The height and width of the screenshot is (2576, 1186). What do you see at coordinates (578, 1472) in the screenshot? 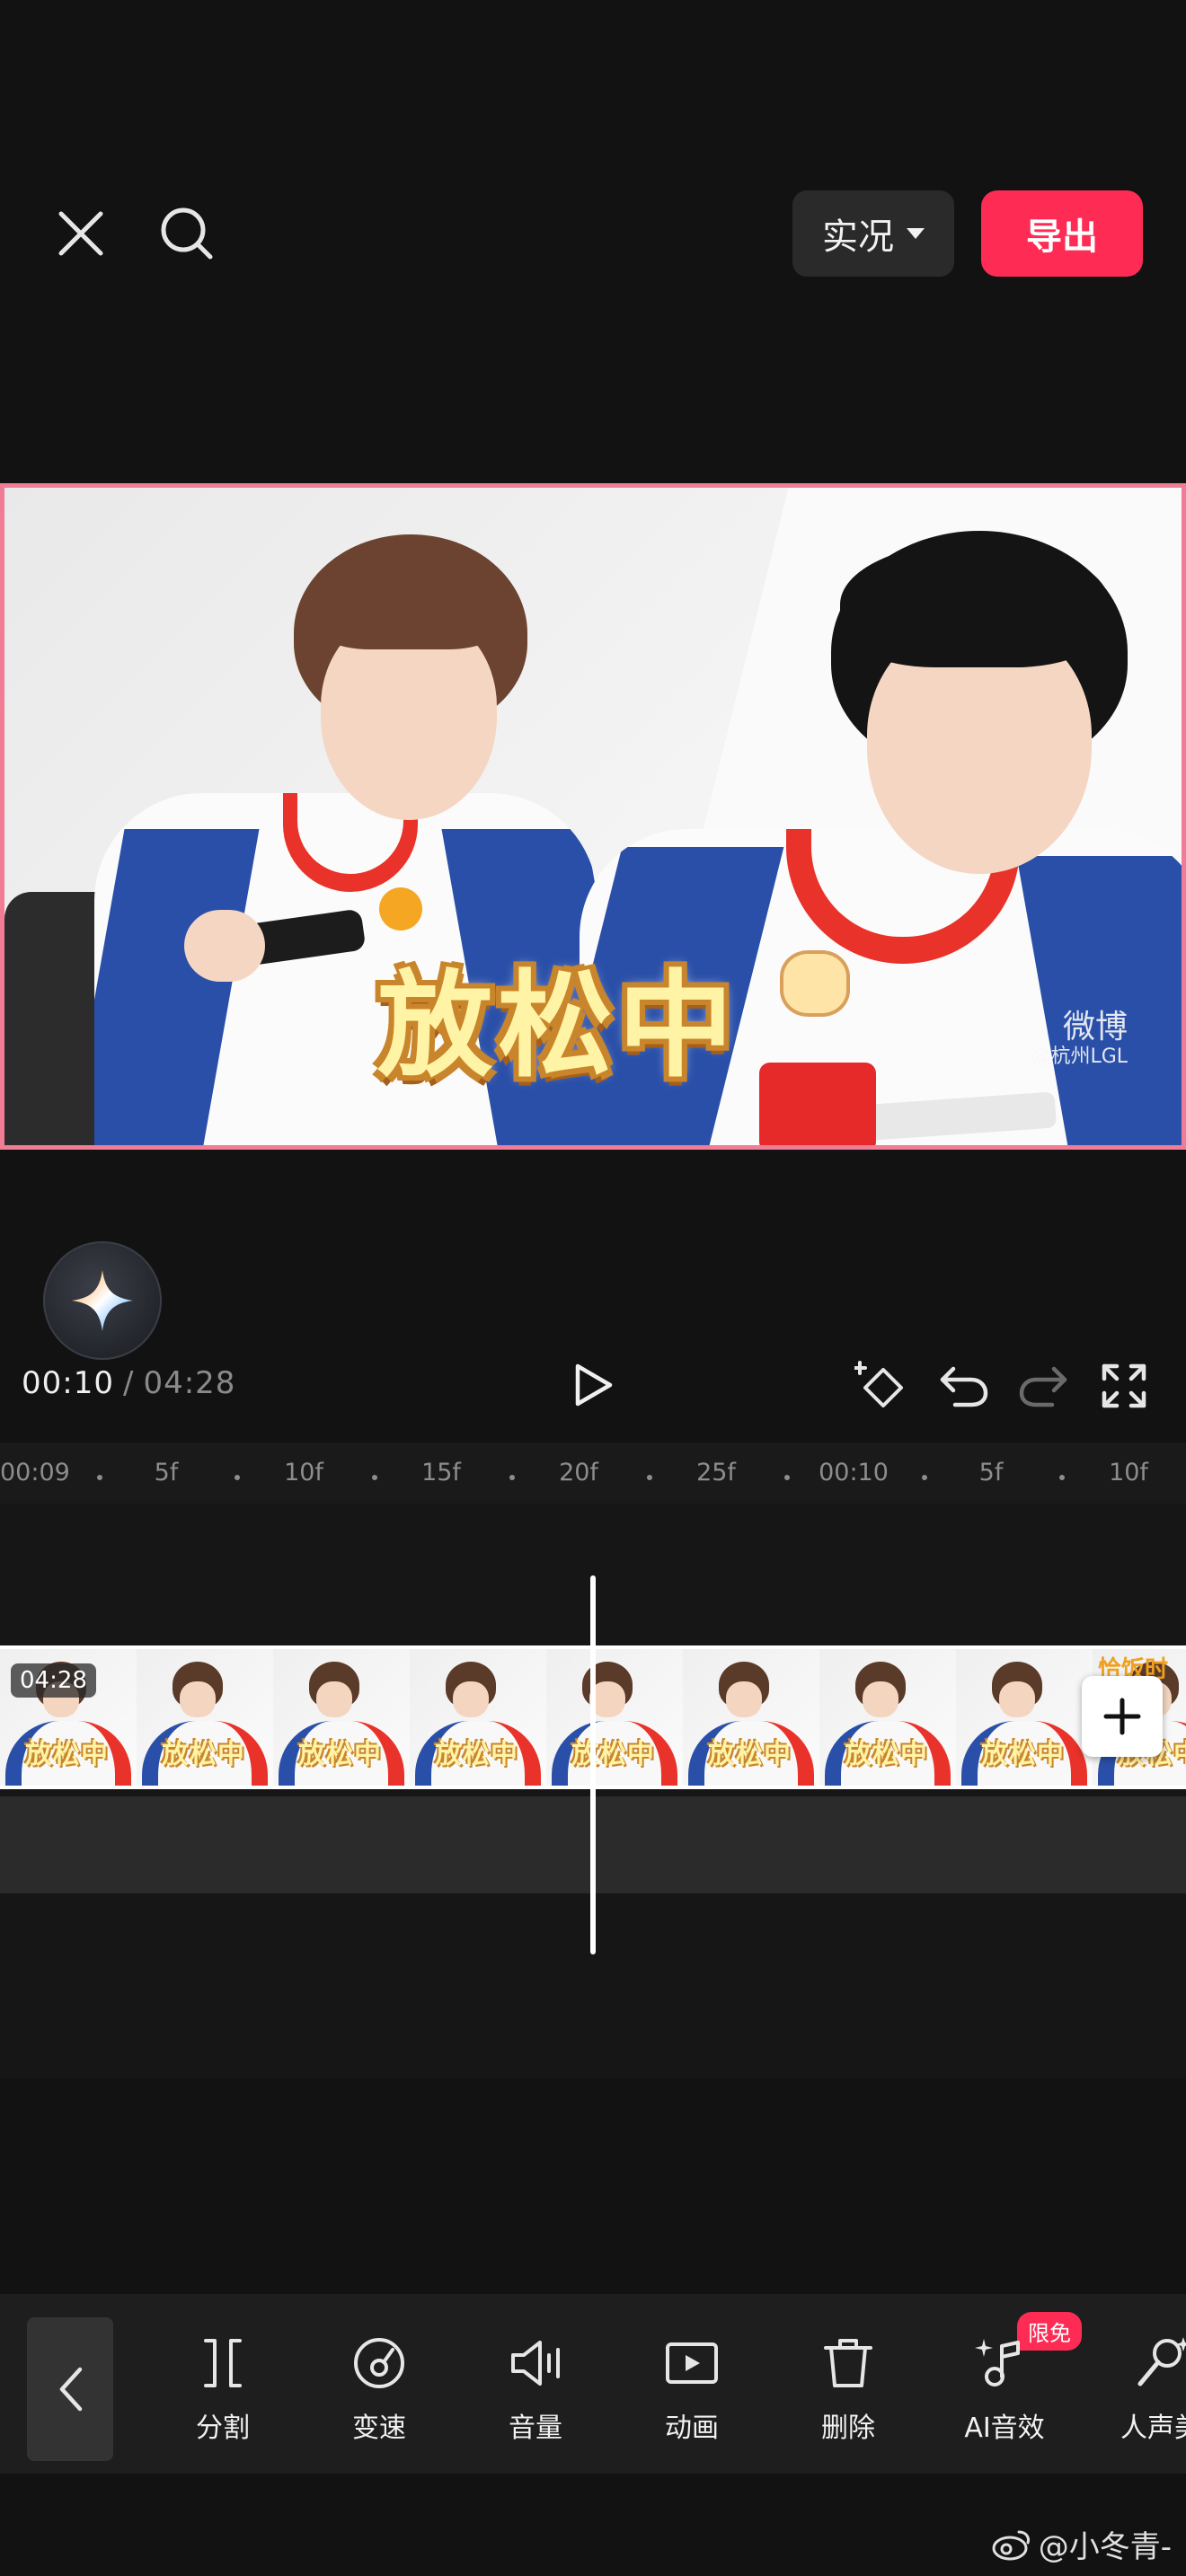
I see `ruler-tick-label: 20f` at bounding box center [578, 1472].